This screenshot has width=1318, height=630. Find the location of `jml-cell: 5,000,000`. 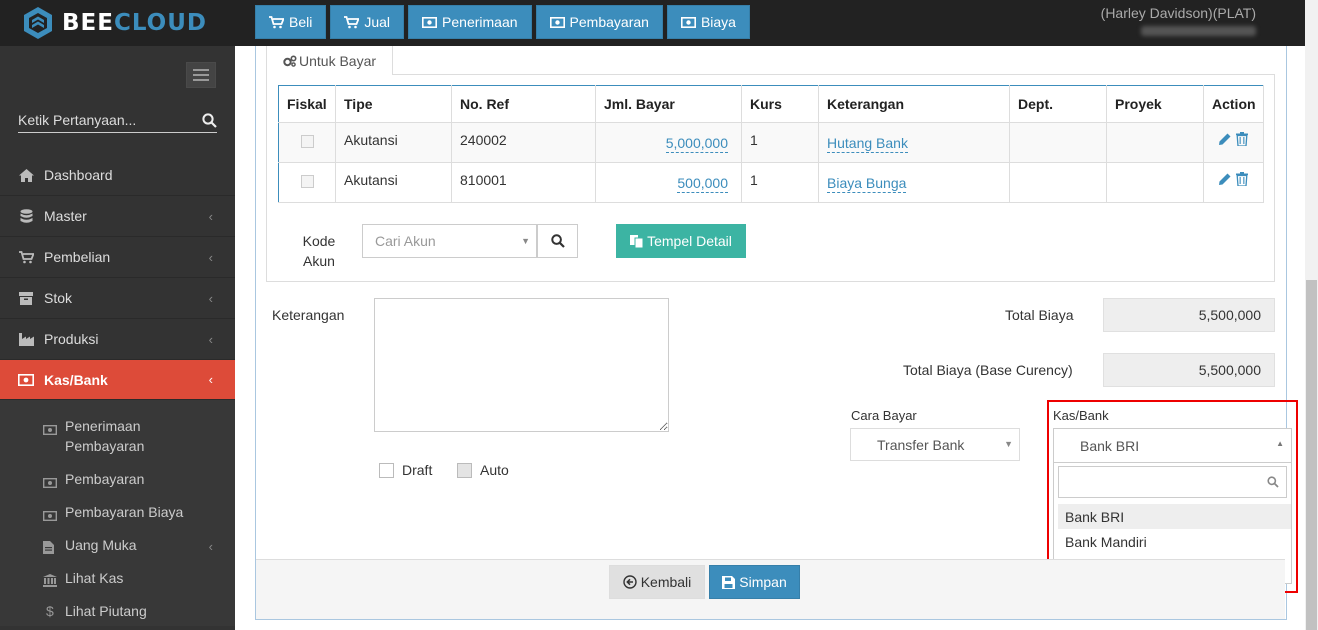

jml-cell: 5,000,000 is located at coordinates (668, 142).